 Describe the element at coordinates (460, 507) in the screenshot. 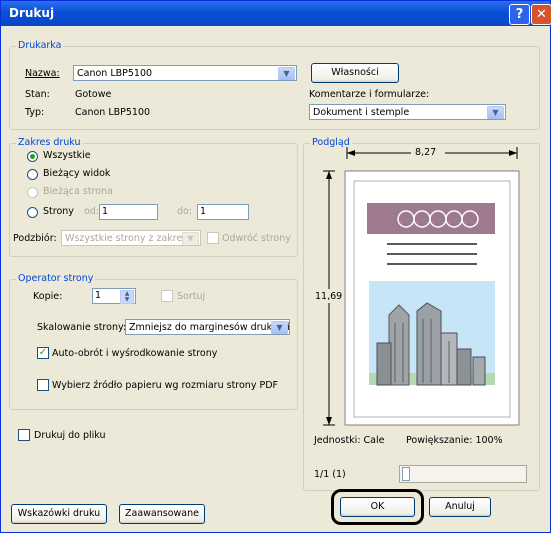

I see `cancel-button: Anuluj` at that location.